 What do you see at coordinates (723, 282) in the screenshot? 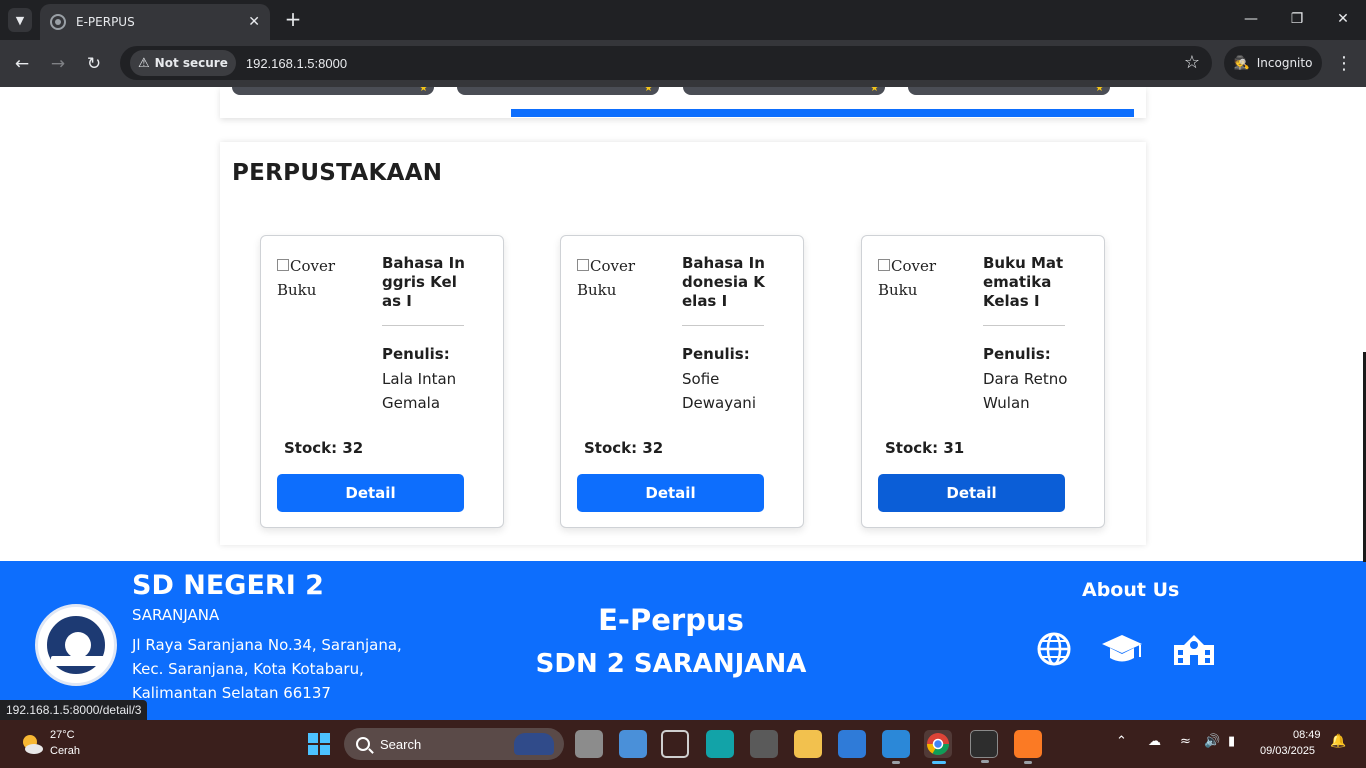
I see `book-title: Bahasa Indonesia Kelas I` at bounding box center [723, 282].